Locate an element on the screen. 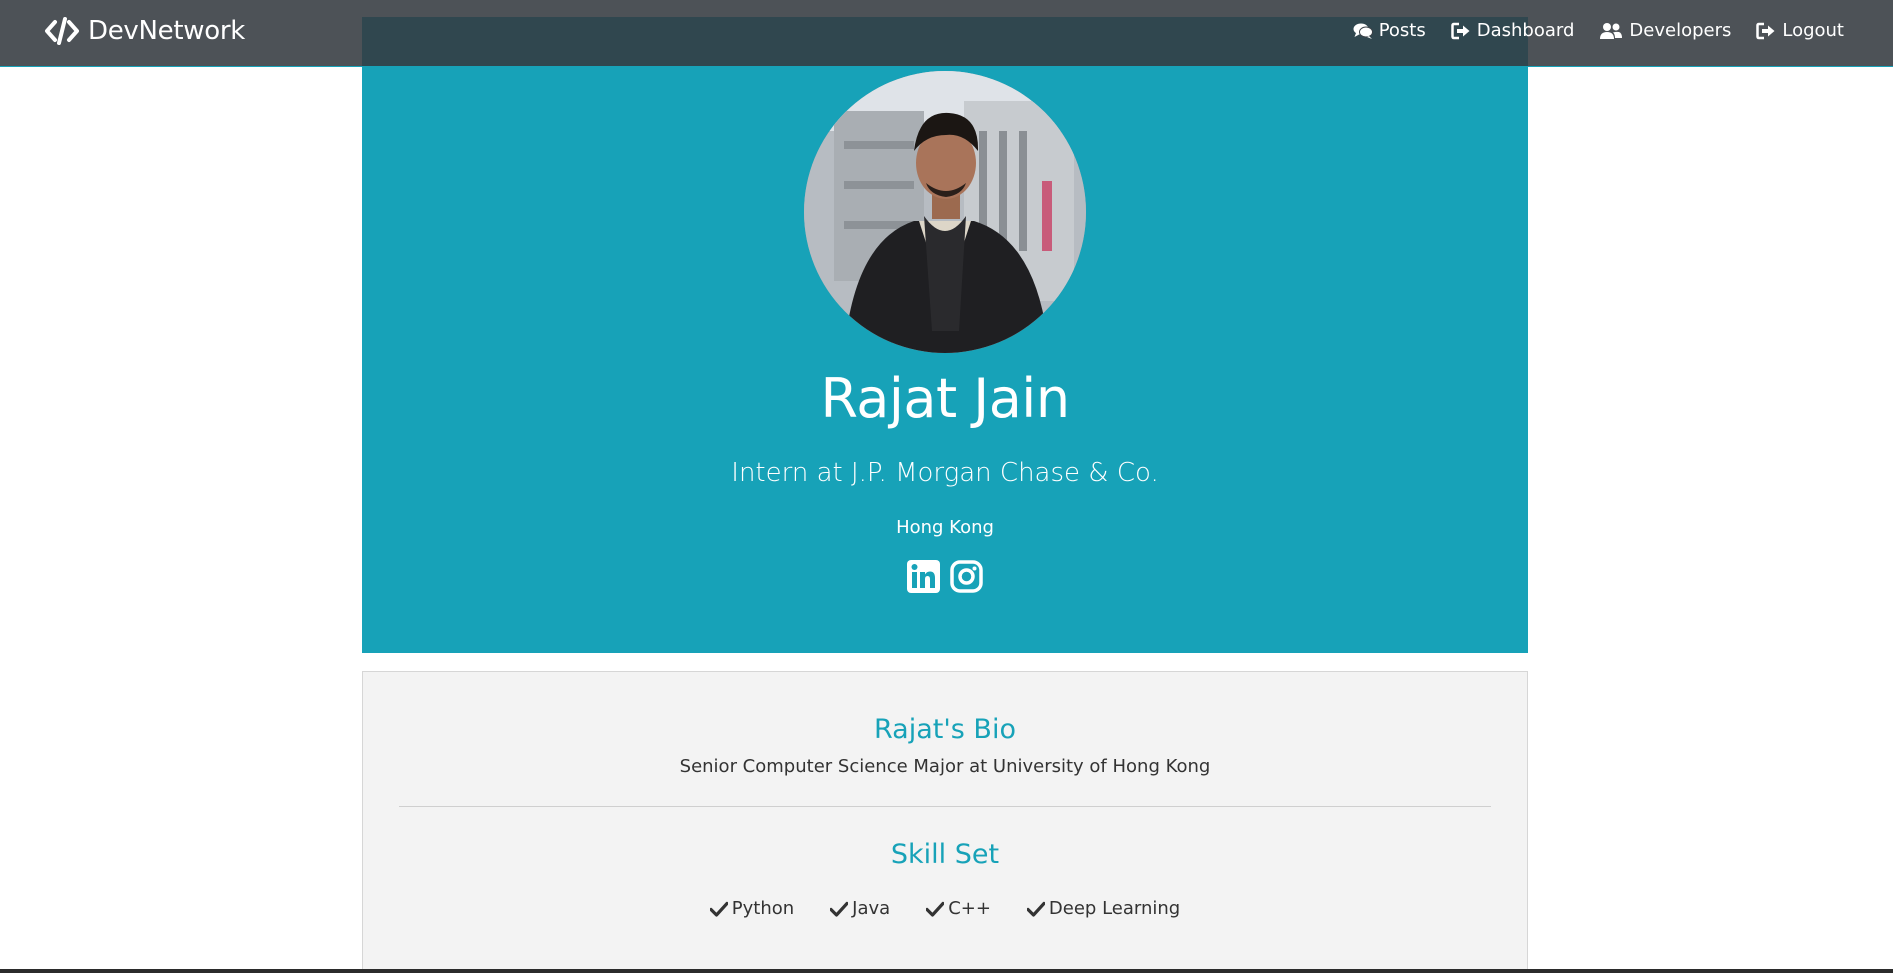  instagram-icon is located at coordinates (966, 576).